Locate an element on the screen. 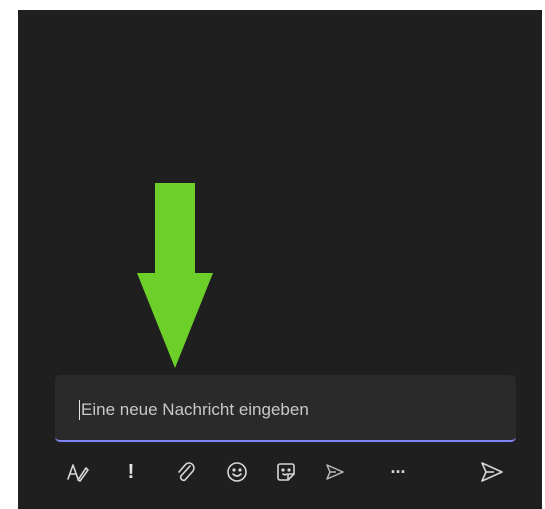  emoji-button is located at coordinates (237, 472).